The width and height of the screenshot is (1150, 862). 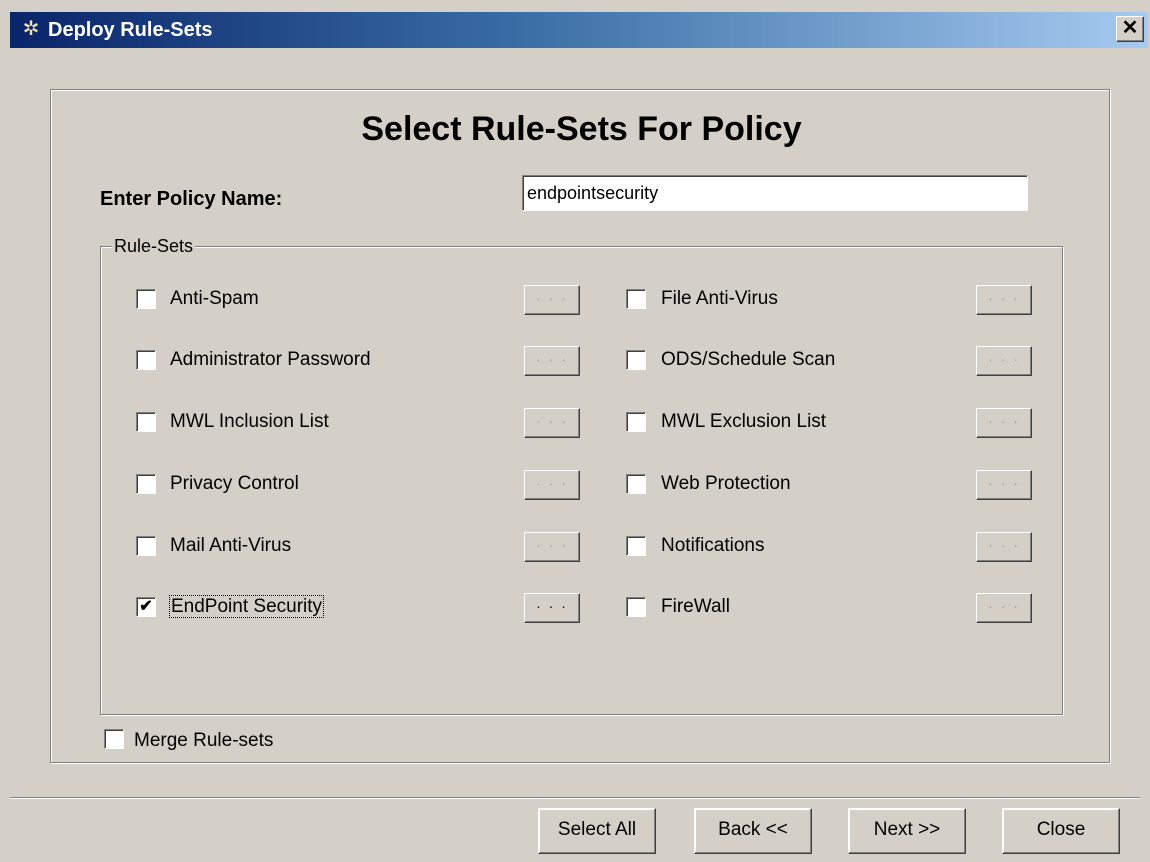 I want to click on config-button-web-protection: · · ·, so click(x=1004, y=485).